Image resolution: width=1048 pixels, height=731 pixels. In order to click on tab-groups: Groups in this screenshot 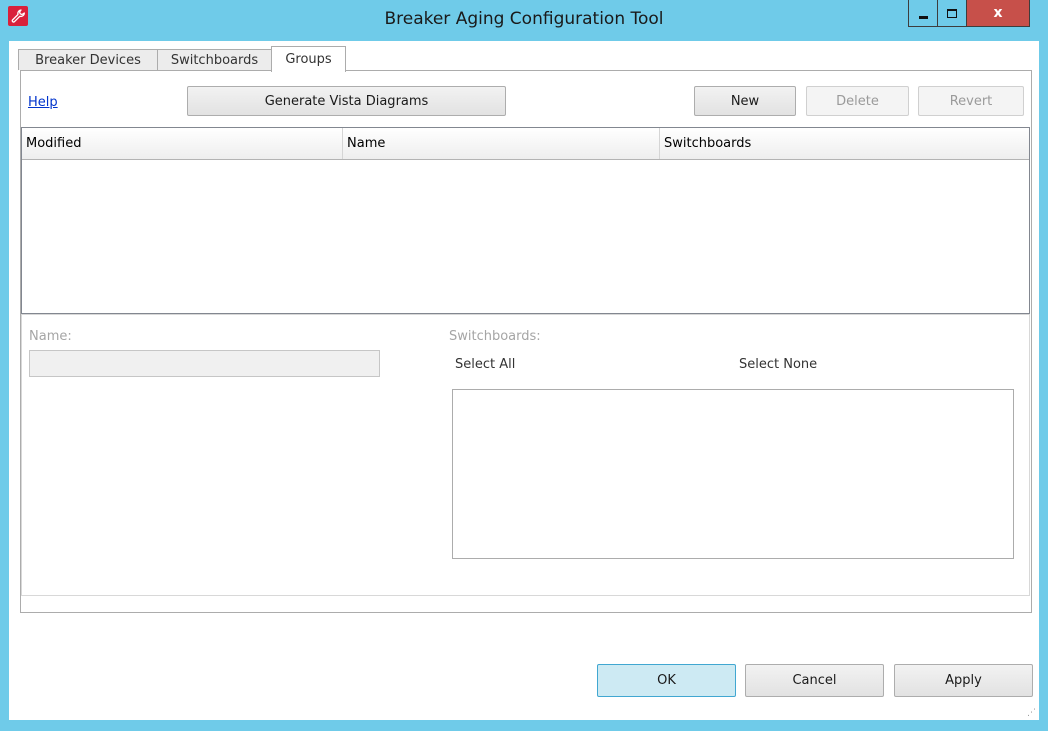, I will do `click(308, 59)`.